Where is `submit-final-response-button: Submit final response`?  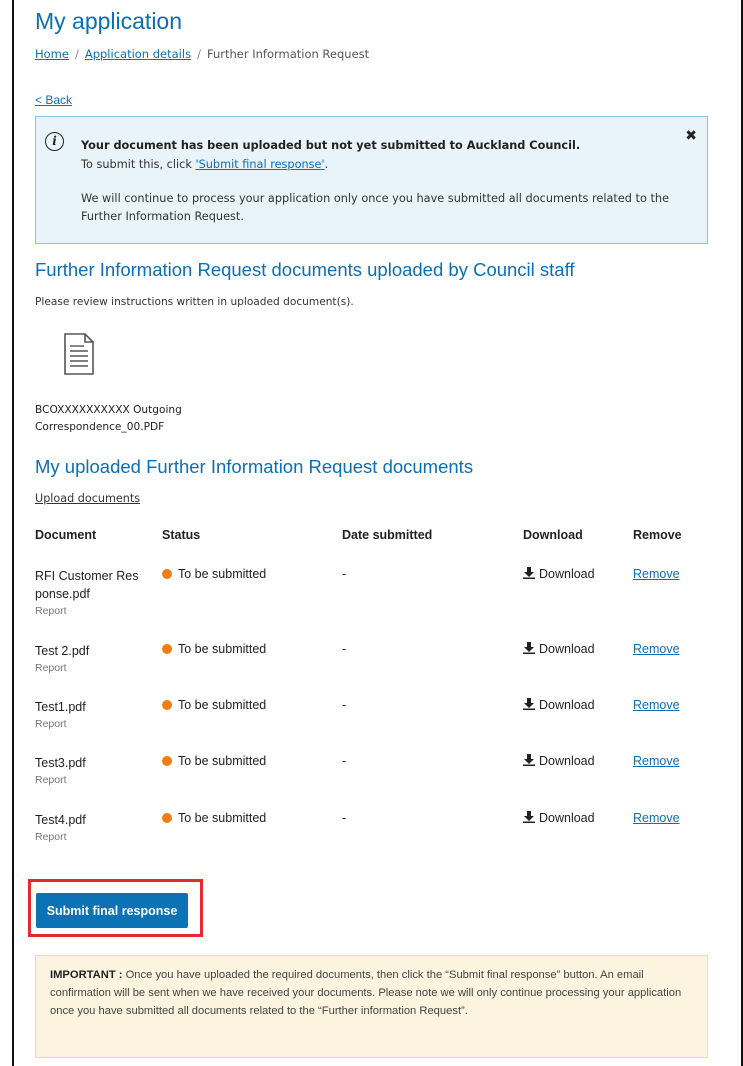
submit-final-response-button: Submit final response is located at coordinates (112, 910).